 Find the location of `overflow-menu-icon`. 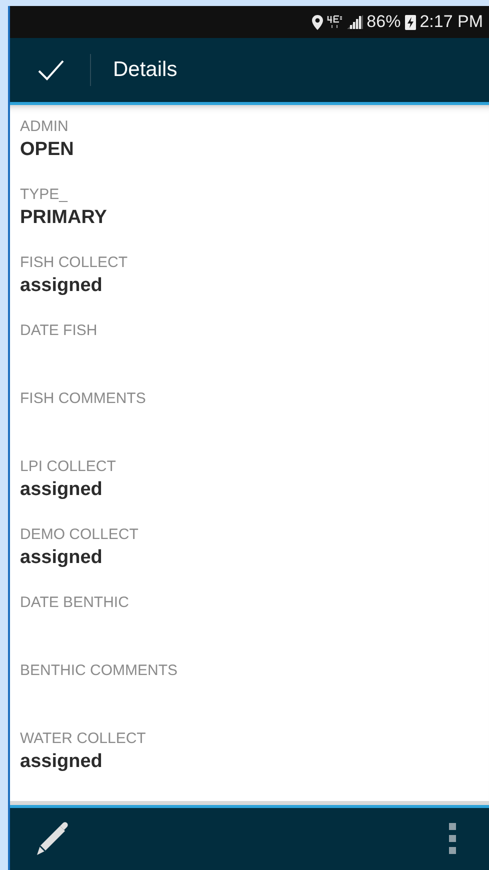

overflow-menu-icon is located at coordinates (453, 839).